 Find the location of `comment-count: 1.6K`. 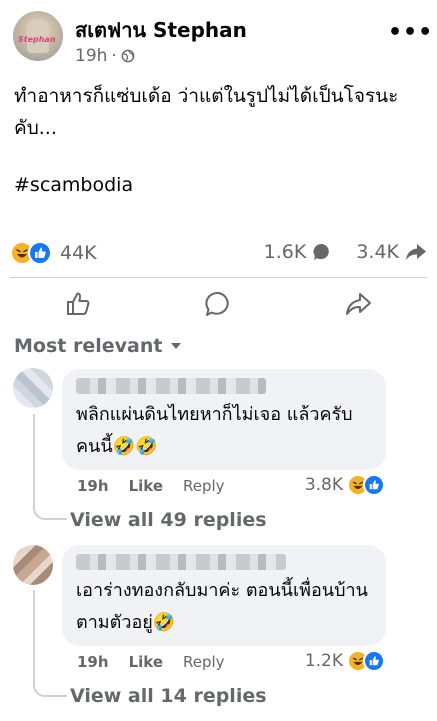

comment-count: 1.6K is located at coordinates (285, 252).